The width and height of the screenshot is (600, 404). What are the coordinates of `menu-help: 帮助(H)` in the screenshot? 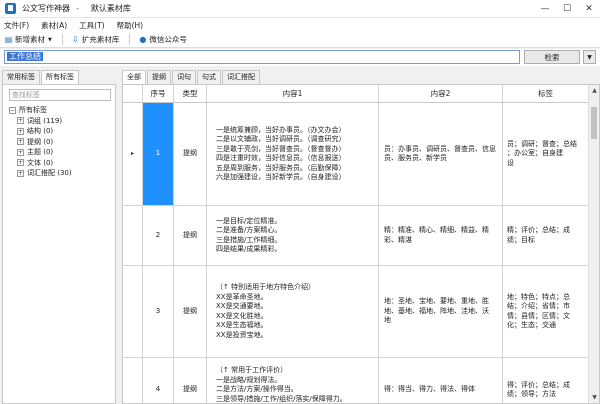 It's located at (130, 25).